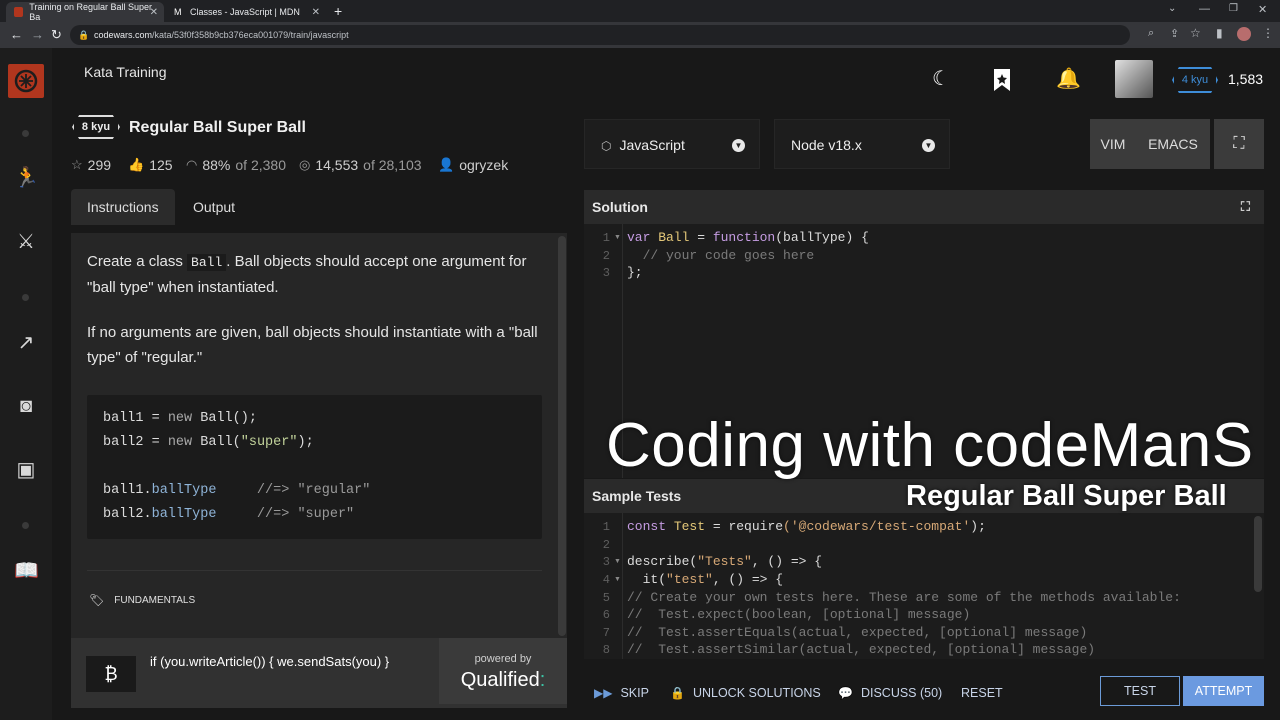 The image size is (1280, 720). Describe the element at coordinates (360, 165) in the screenshot. I see `completed-stat: ◎ 14,553 of 28,103` at that location.